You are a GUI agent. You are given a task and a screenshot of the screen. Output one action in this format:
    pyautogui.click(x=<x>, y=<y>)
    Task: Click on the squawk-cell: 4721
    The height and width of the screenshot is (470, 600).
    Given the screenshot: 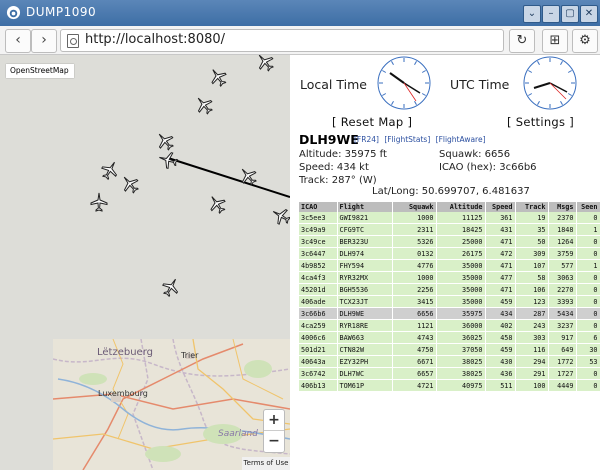 What is the action you would take?
    pyautogui.click(x=414, y=385)
    